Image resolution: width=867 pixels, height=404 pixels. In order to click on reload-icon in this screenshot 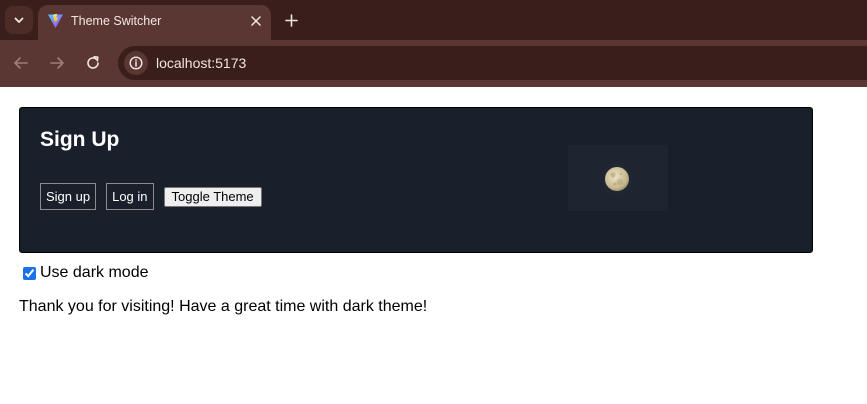, I will do `click(93, 62)`.